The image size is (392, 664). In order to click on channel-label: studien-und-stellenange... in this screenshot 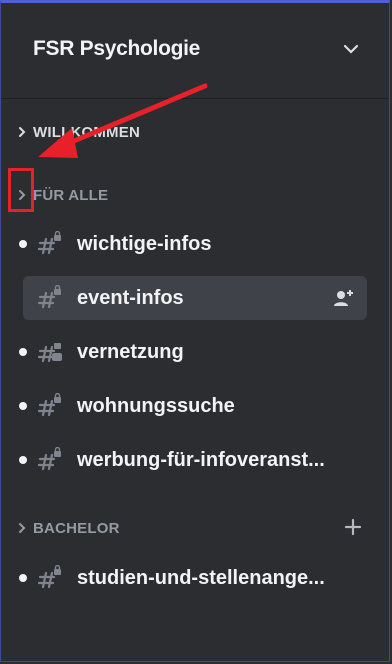, I will do `click(201, 577)`.